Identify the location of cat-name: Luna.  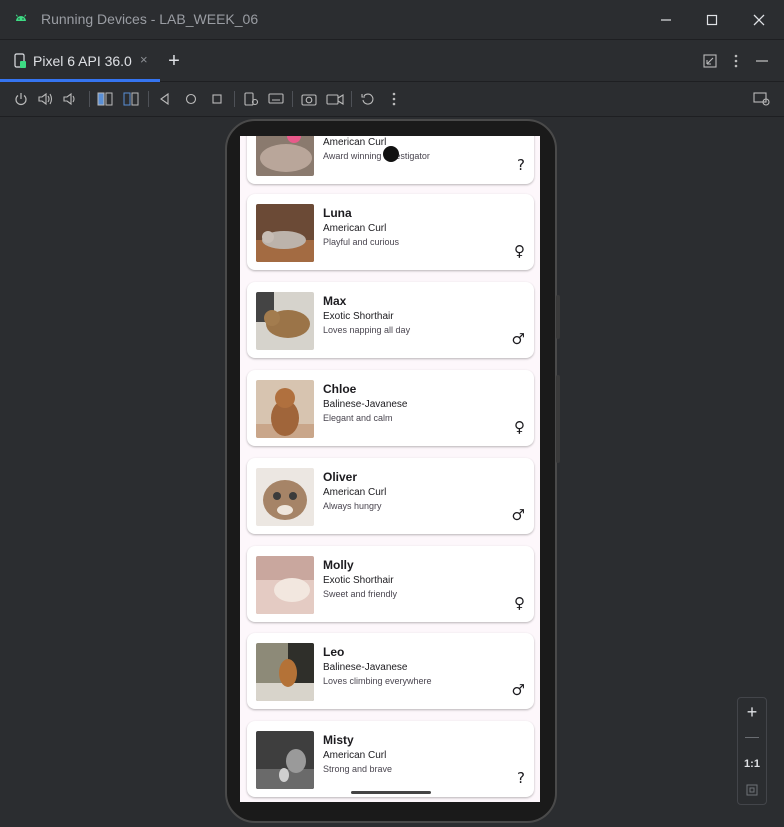
(337, 213).